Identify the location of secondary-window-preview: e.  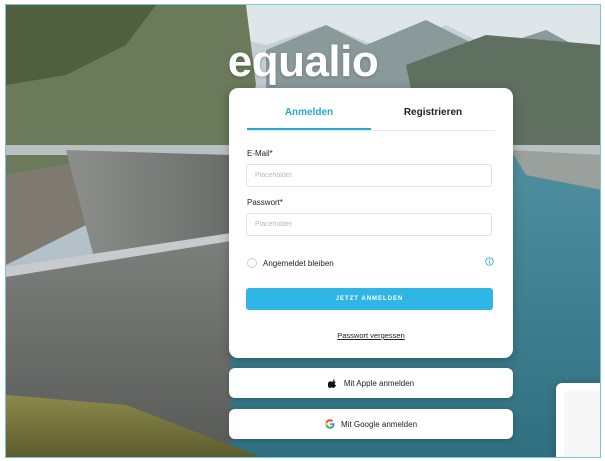
(578, 420).